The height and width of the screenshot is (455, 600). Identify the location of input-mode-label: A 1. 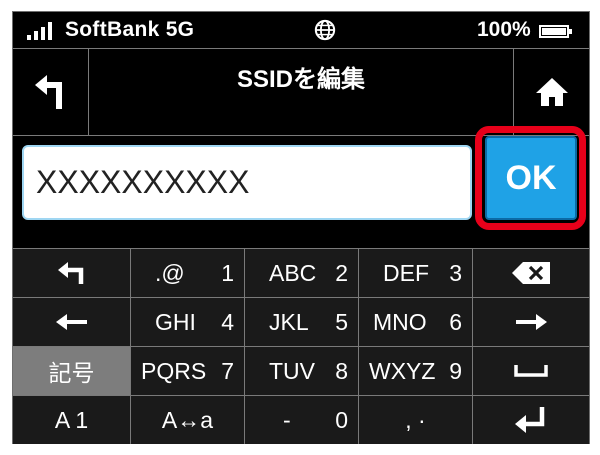
(71, 419).